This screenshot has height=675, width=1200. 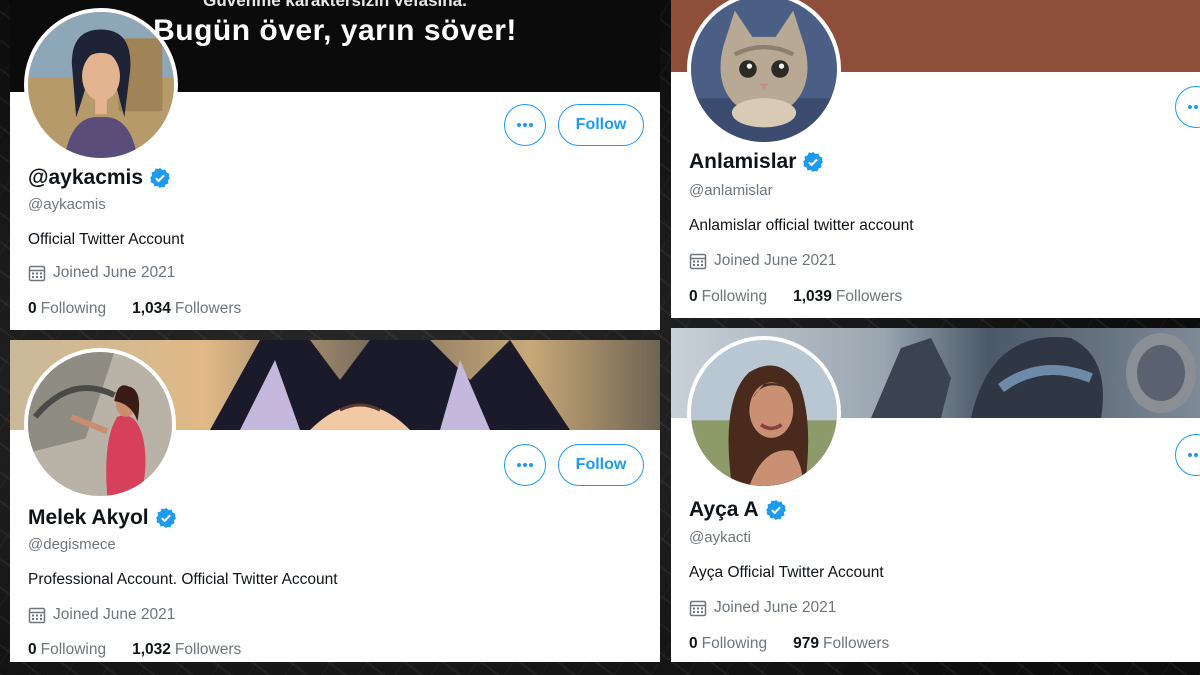 I want to click on profile-bio: Official Twitter Account, so click(x=106, y=239).